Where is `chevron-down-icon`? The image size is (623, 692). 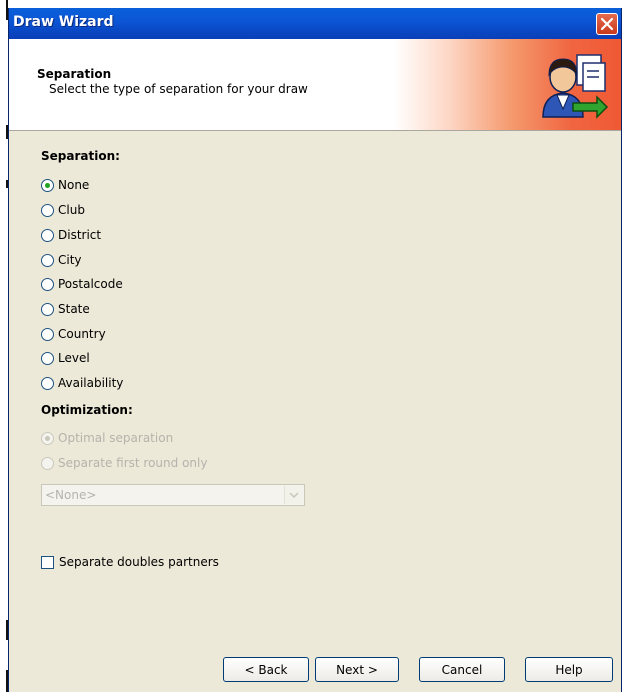
chevron-down-icon is located at coordinates (294, 495).